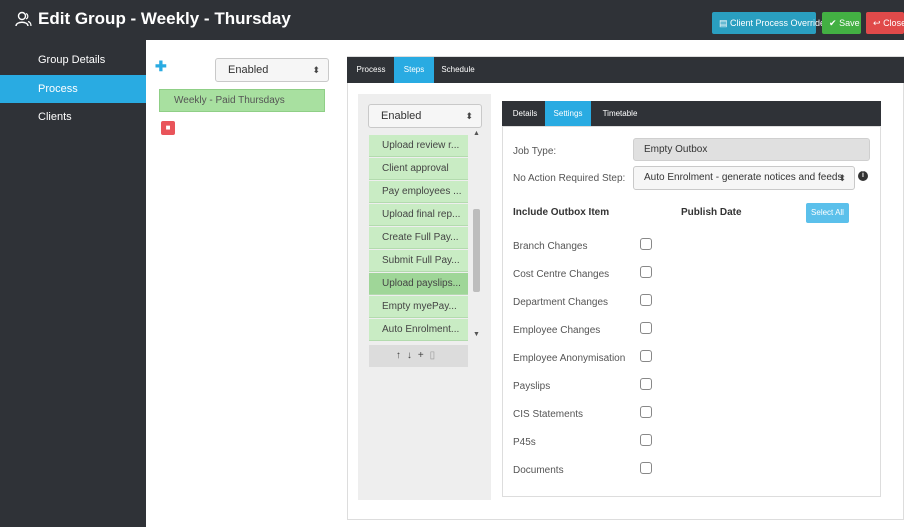 The width and height of the screenshot is (904, 527). Describe the element at coordinates (164, 18) in the screenshot. I see `page-title-text: Edit Group - Weekly - Thursday` at that location.